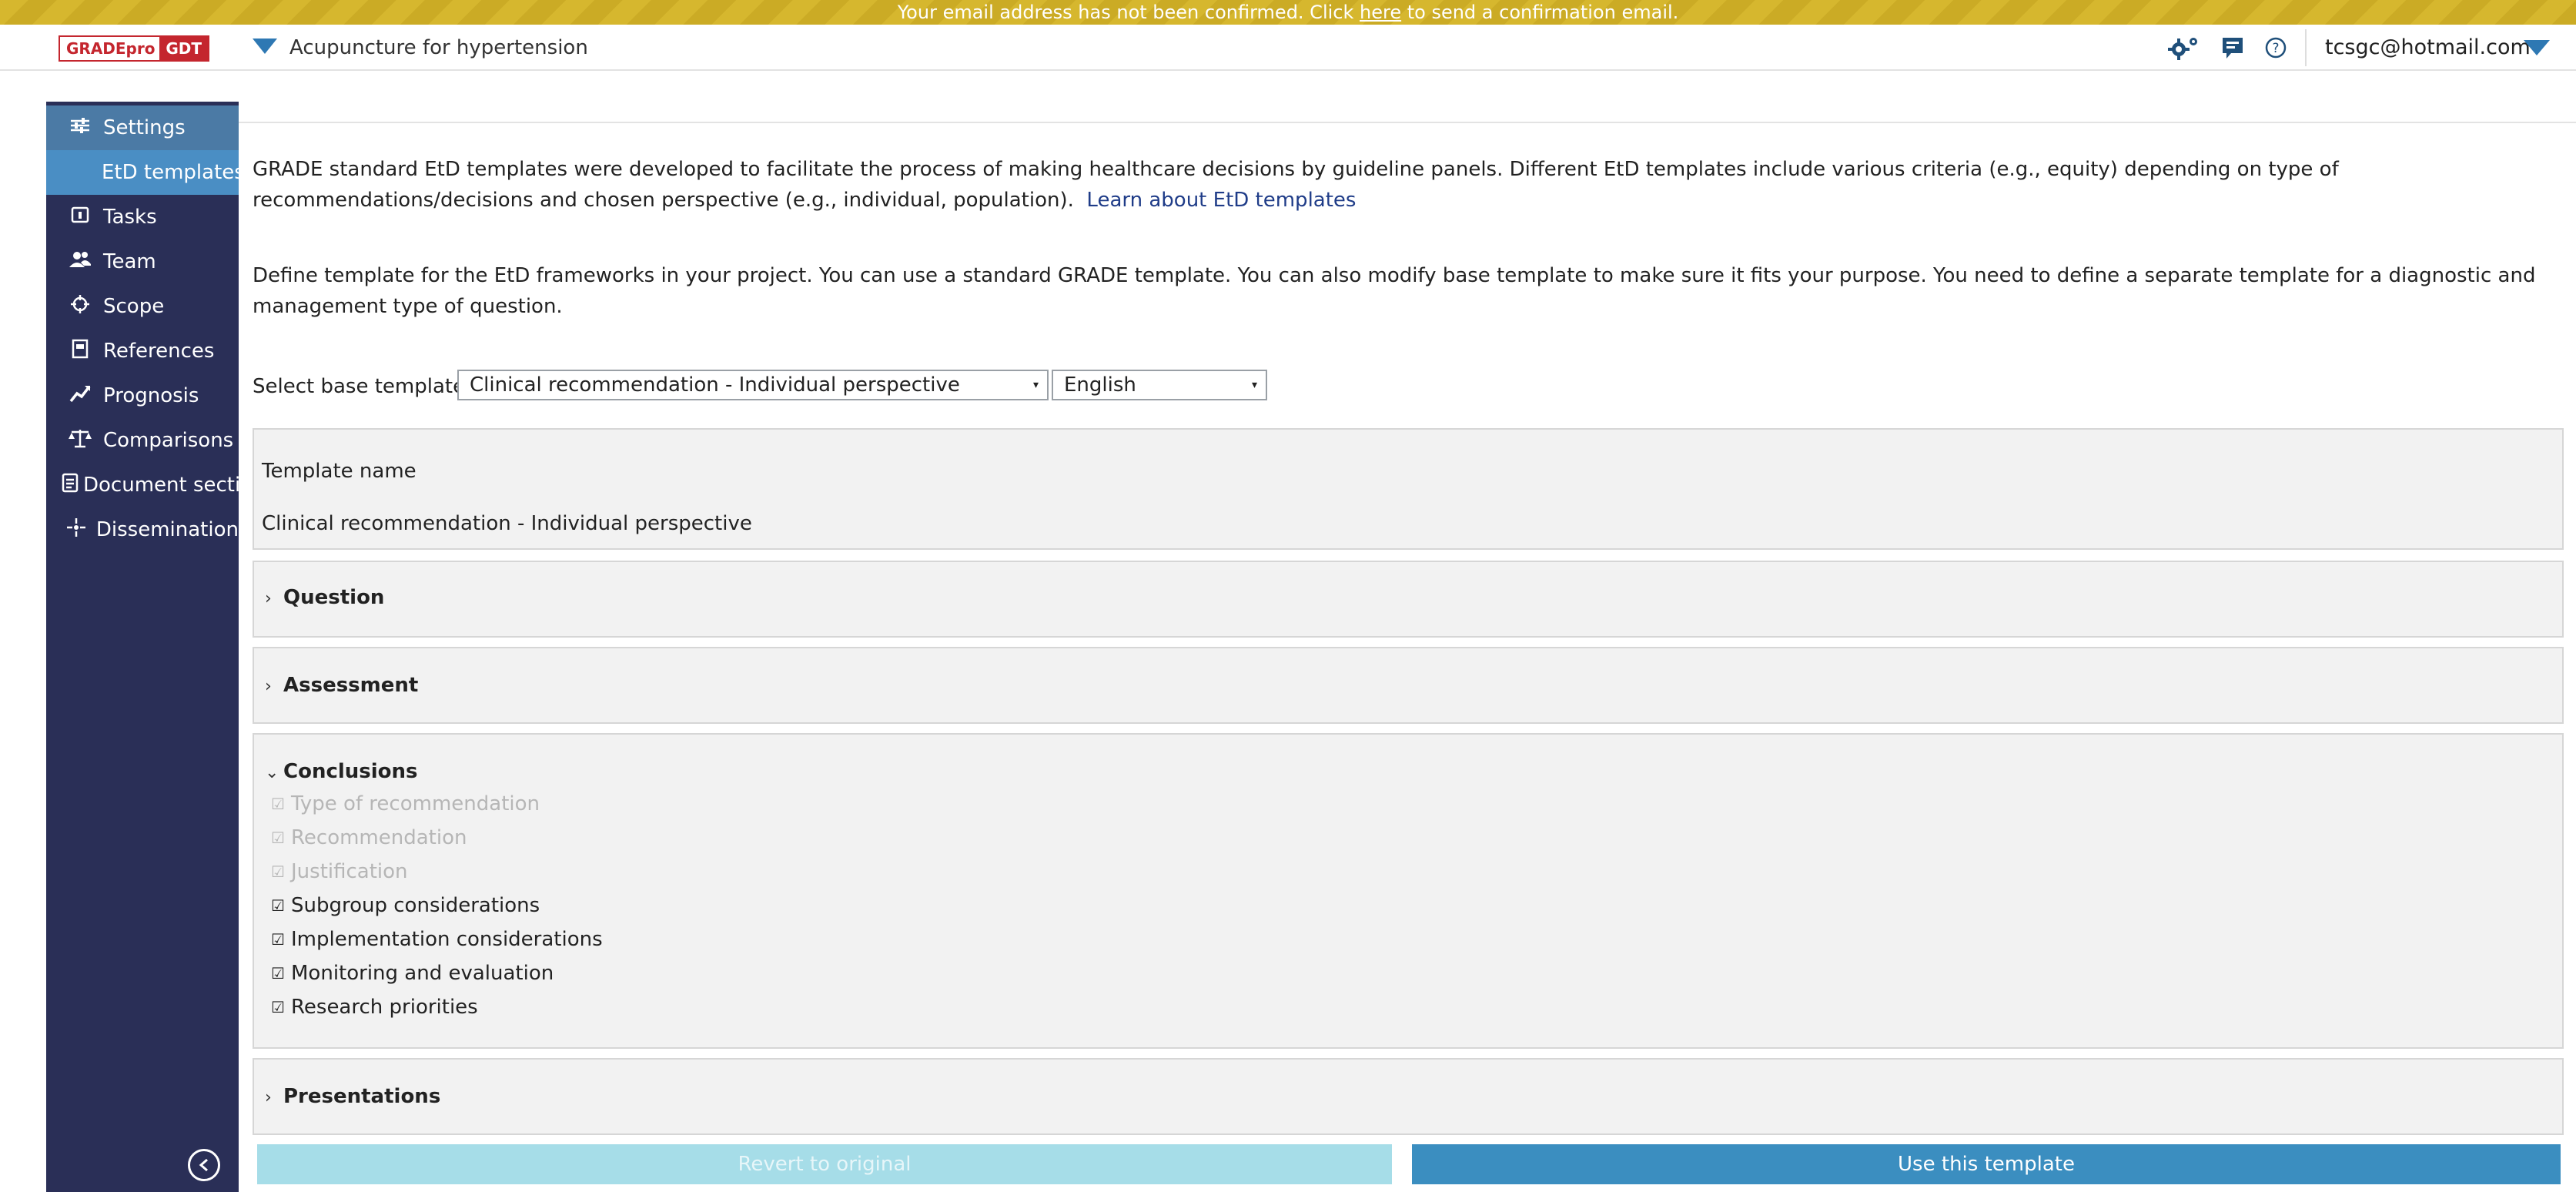 Image resolution: width=2576 pixels, height=1192 pixels. What do you see at coordinates (1987, 1164) in the screenshot?
I see `use-this-template-button: Use this template` at bounding box center [1987, 1164].